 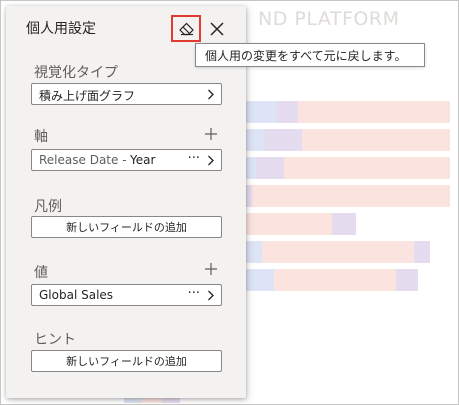 I want to click on panel-title: 個人用設定, so click(x=61, y=29).